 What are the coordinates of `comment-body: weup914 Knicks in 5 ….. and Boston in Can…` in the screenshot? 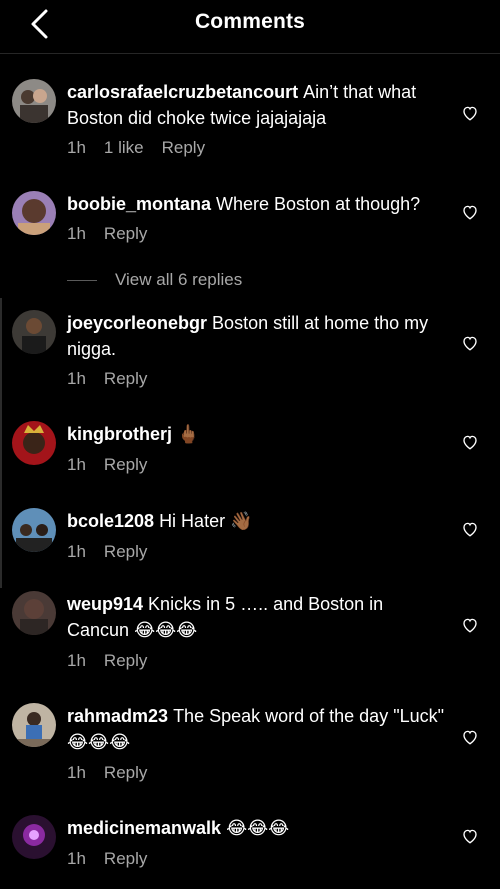 It's located at (257, 631).